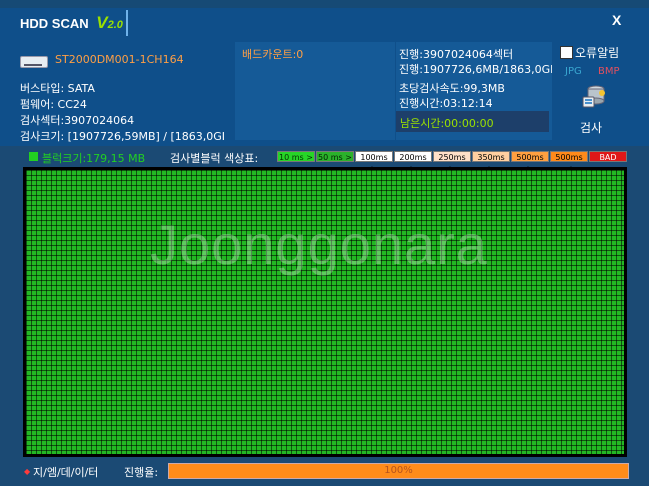 The image size is (649, 486). I want to click on diamond-icon: ◆, so click(27, 471).